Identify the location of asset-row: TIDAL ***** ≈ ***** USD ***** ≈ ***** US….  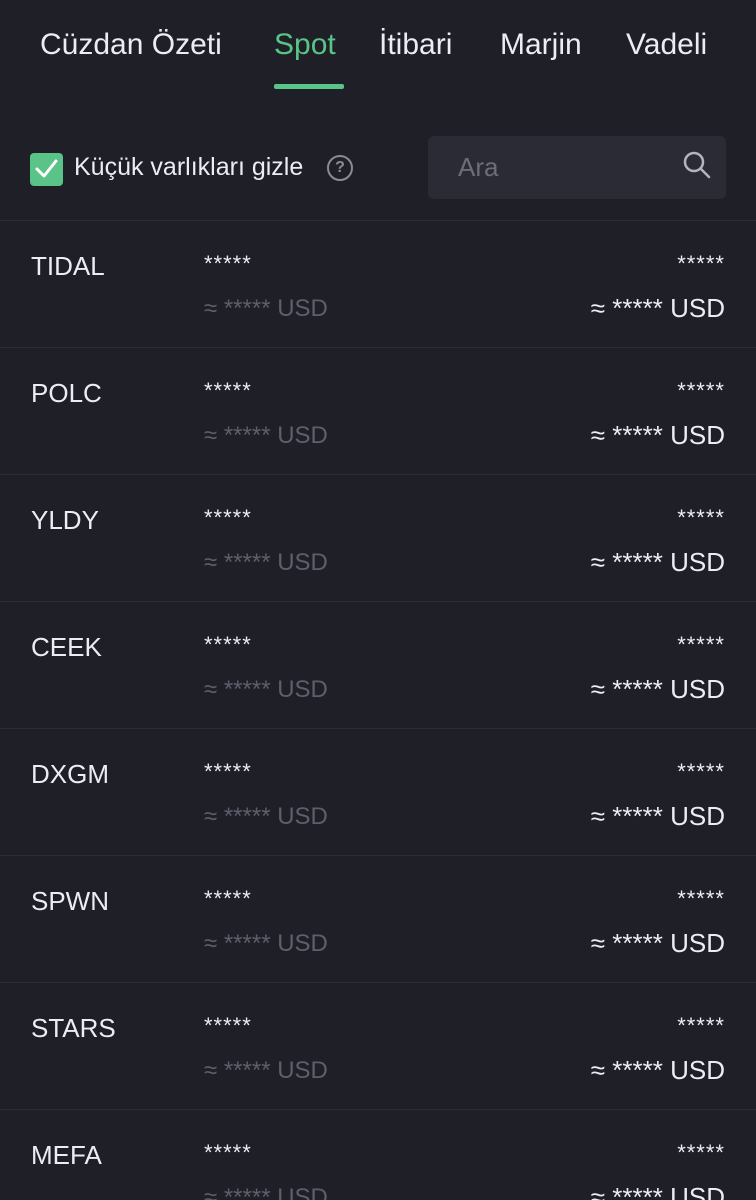
(378, 283).